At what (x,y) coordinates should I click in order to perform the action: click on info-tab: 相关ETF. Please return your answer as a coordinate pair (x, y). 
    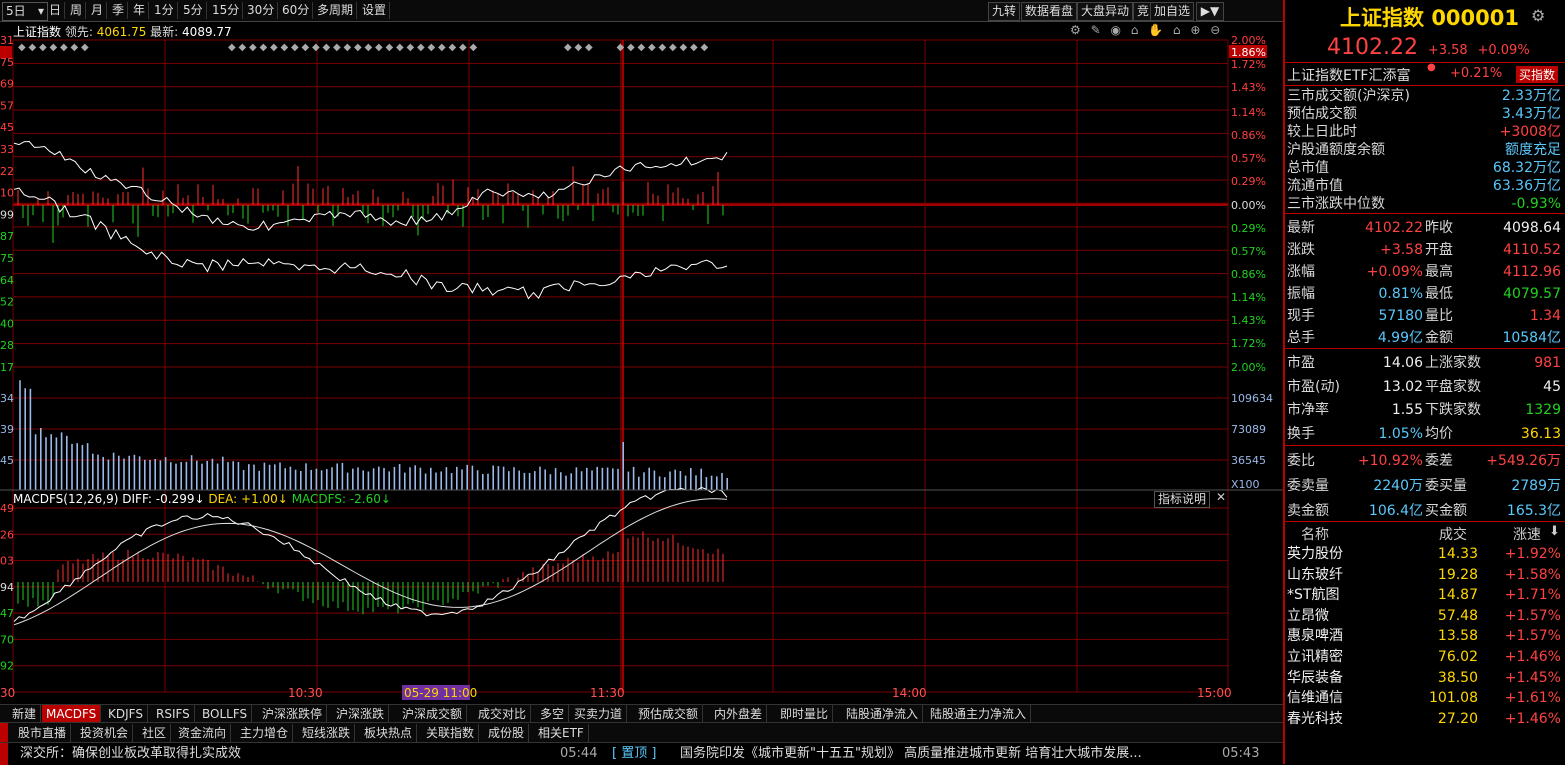
    Looking at the image, I should click on (561, 733).